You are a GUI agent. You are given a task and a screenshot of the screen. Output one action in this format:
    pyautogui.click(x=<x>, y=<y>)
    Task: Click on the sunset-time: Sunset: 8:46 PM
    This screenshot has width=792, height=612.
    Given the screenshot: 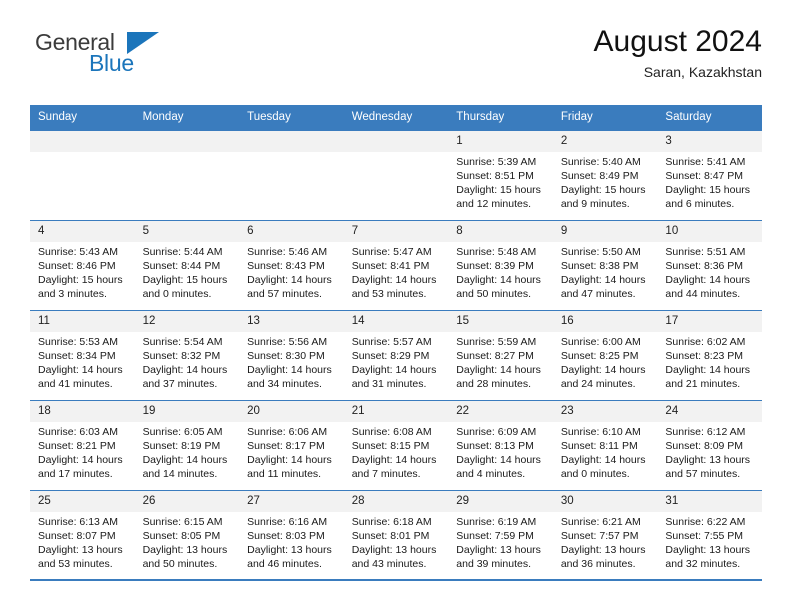 What is the action you would take?
    pyautogui.click(x=77, y=266)
    